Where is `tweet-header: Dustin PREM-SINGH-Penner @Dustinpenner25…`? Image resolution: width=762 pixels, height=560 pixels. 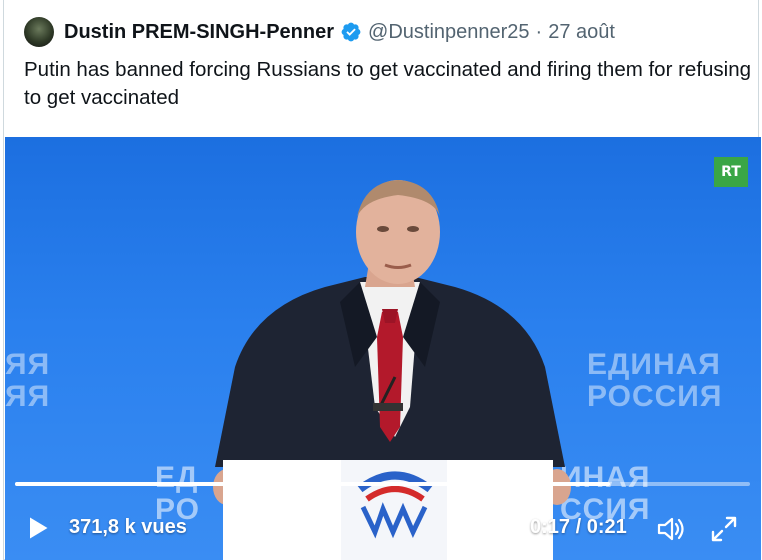
tweet-header: Dustin PREM-SINGH-Penner @Dustinpenner25… is located at coordinates (319, 32).